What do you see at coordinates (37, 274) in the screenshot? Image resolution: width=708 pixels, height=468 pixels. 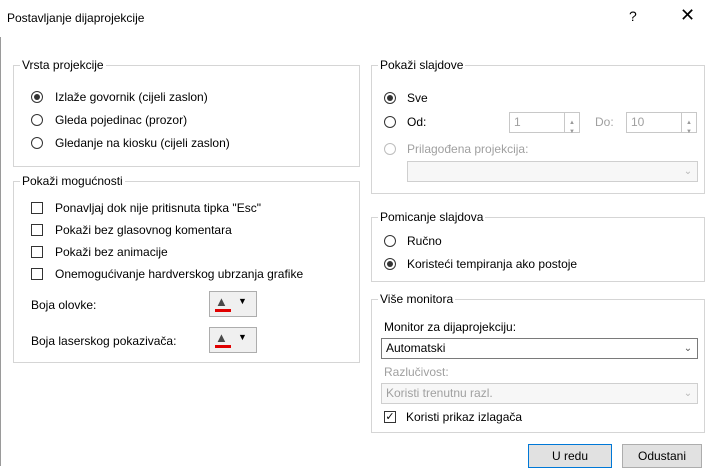 I see `checkbox-disable-hw-accel` at bounding box center [37, 274].